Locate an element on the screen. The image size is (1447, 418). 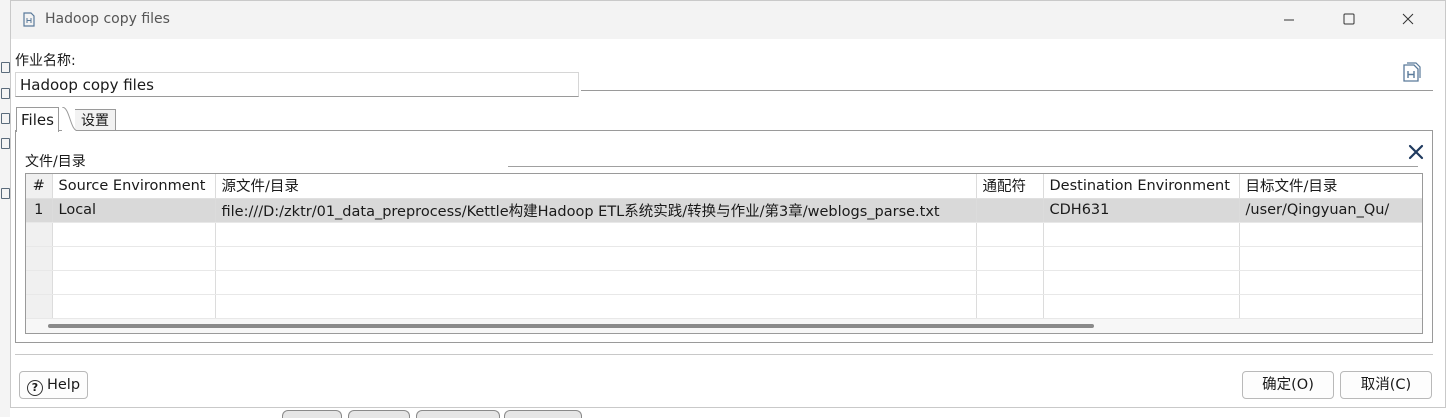
title-bar: Hadoop copy files is located at coordinates (728, 20).